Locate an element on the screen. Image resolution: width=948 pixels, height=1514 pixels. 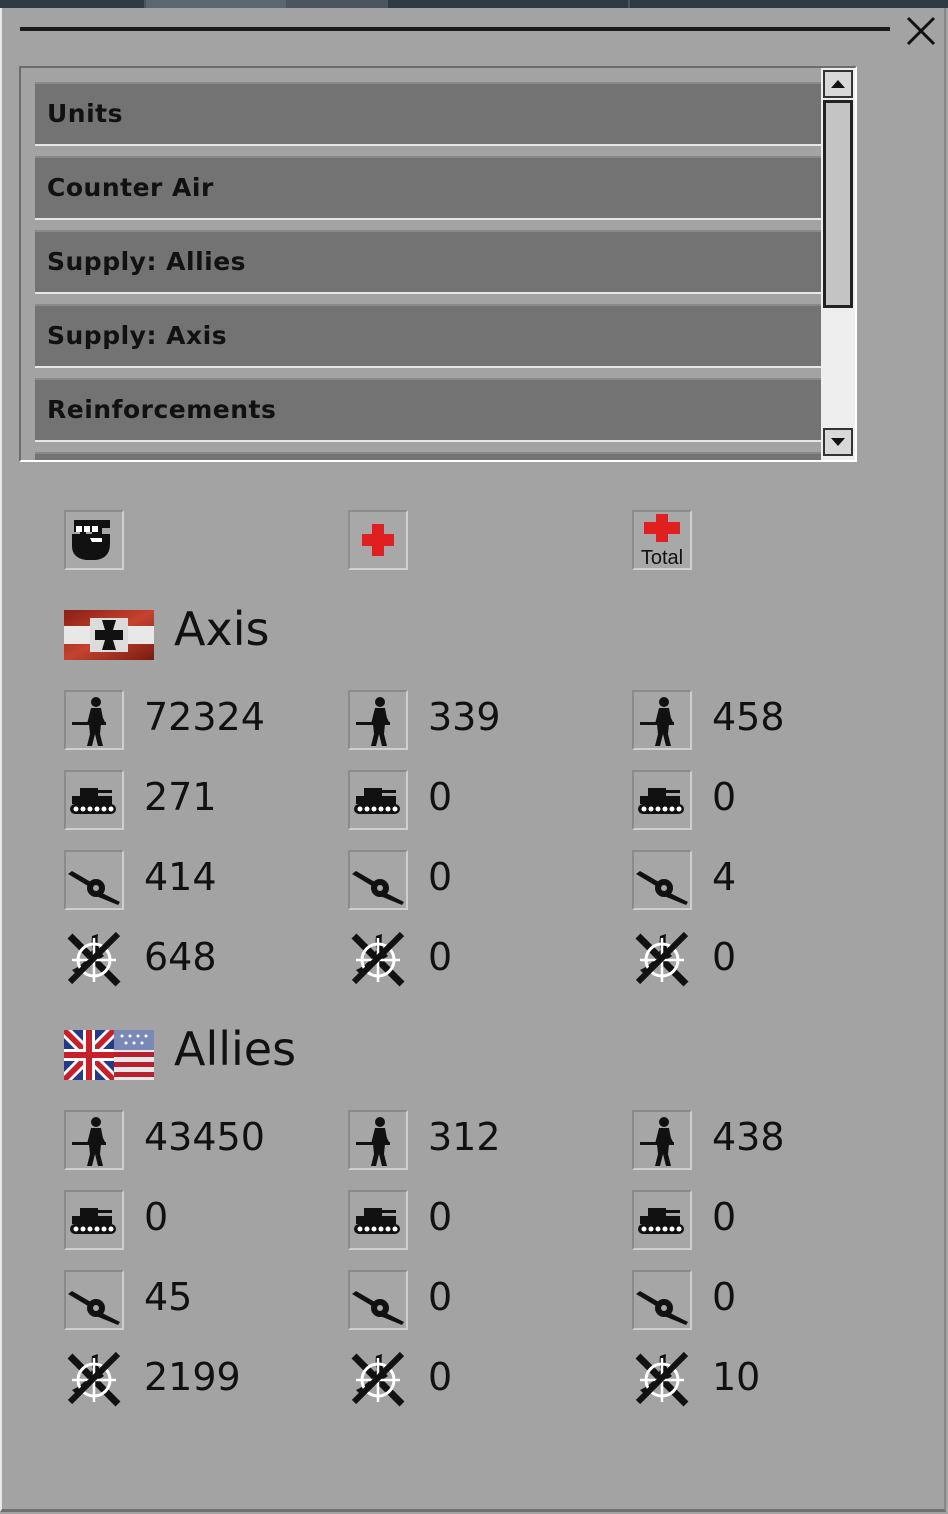
top-strip is located at coordinates (474, 4).